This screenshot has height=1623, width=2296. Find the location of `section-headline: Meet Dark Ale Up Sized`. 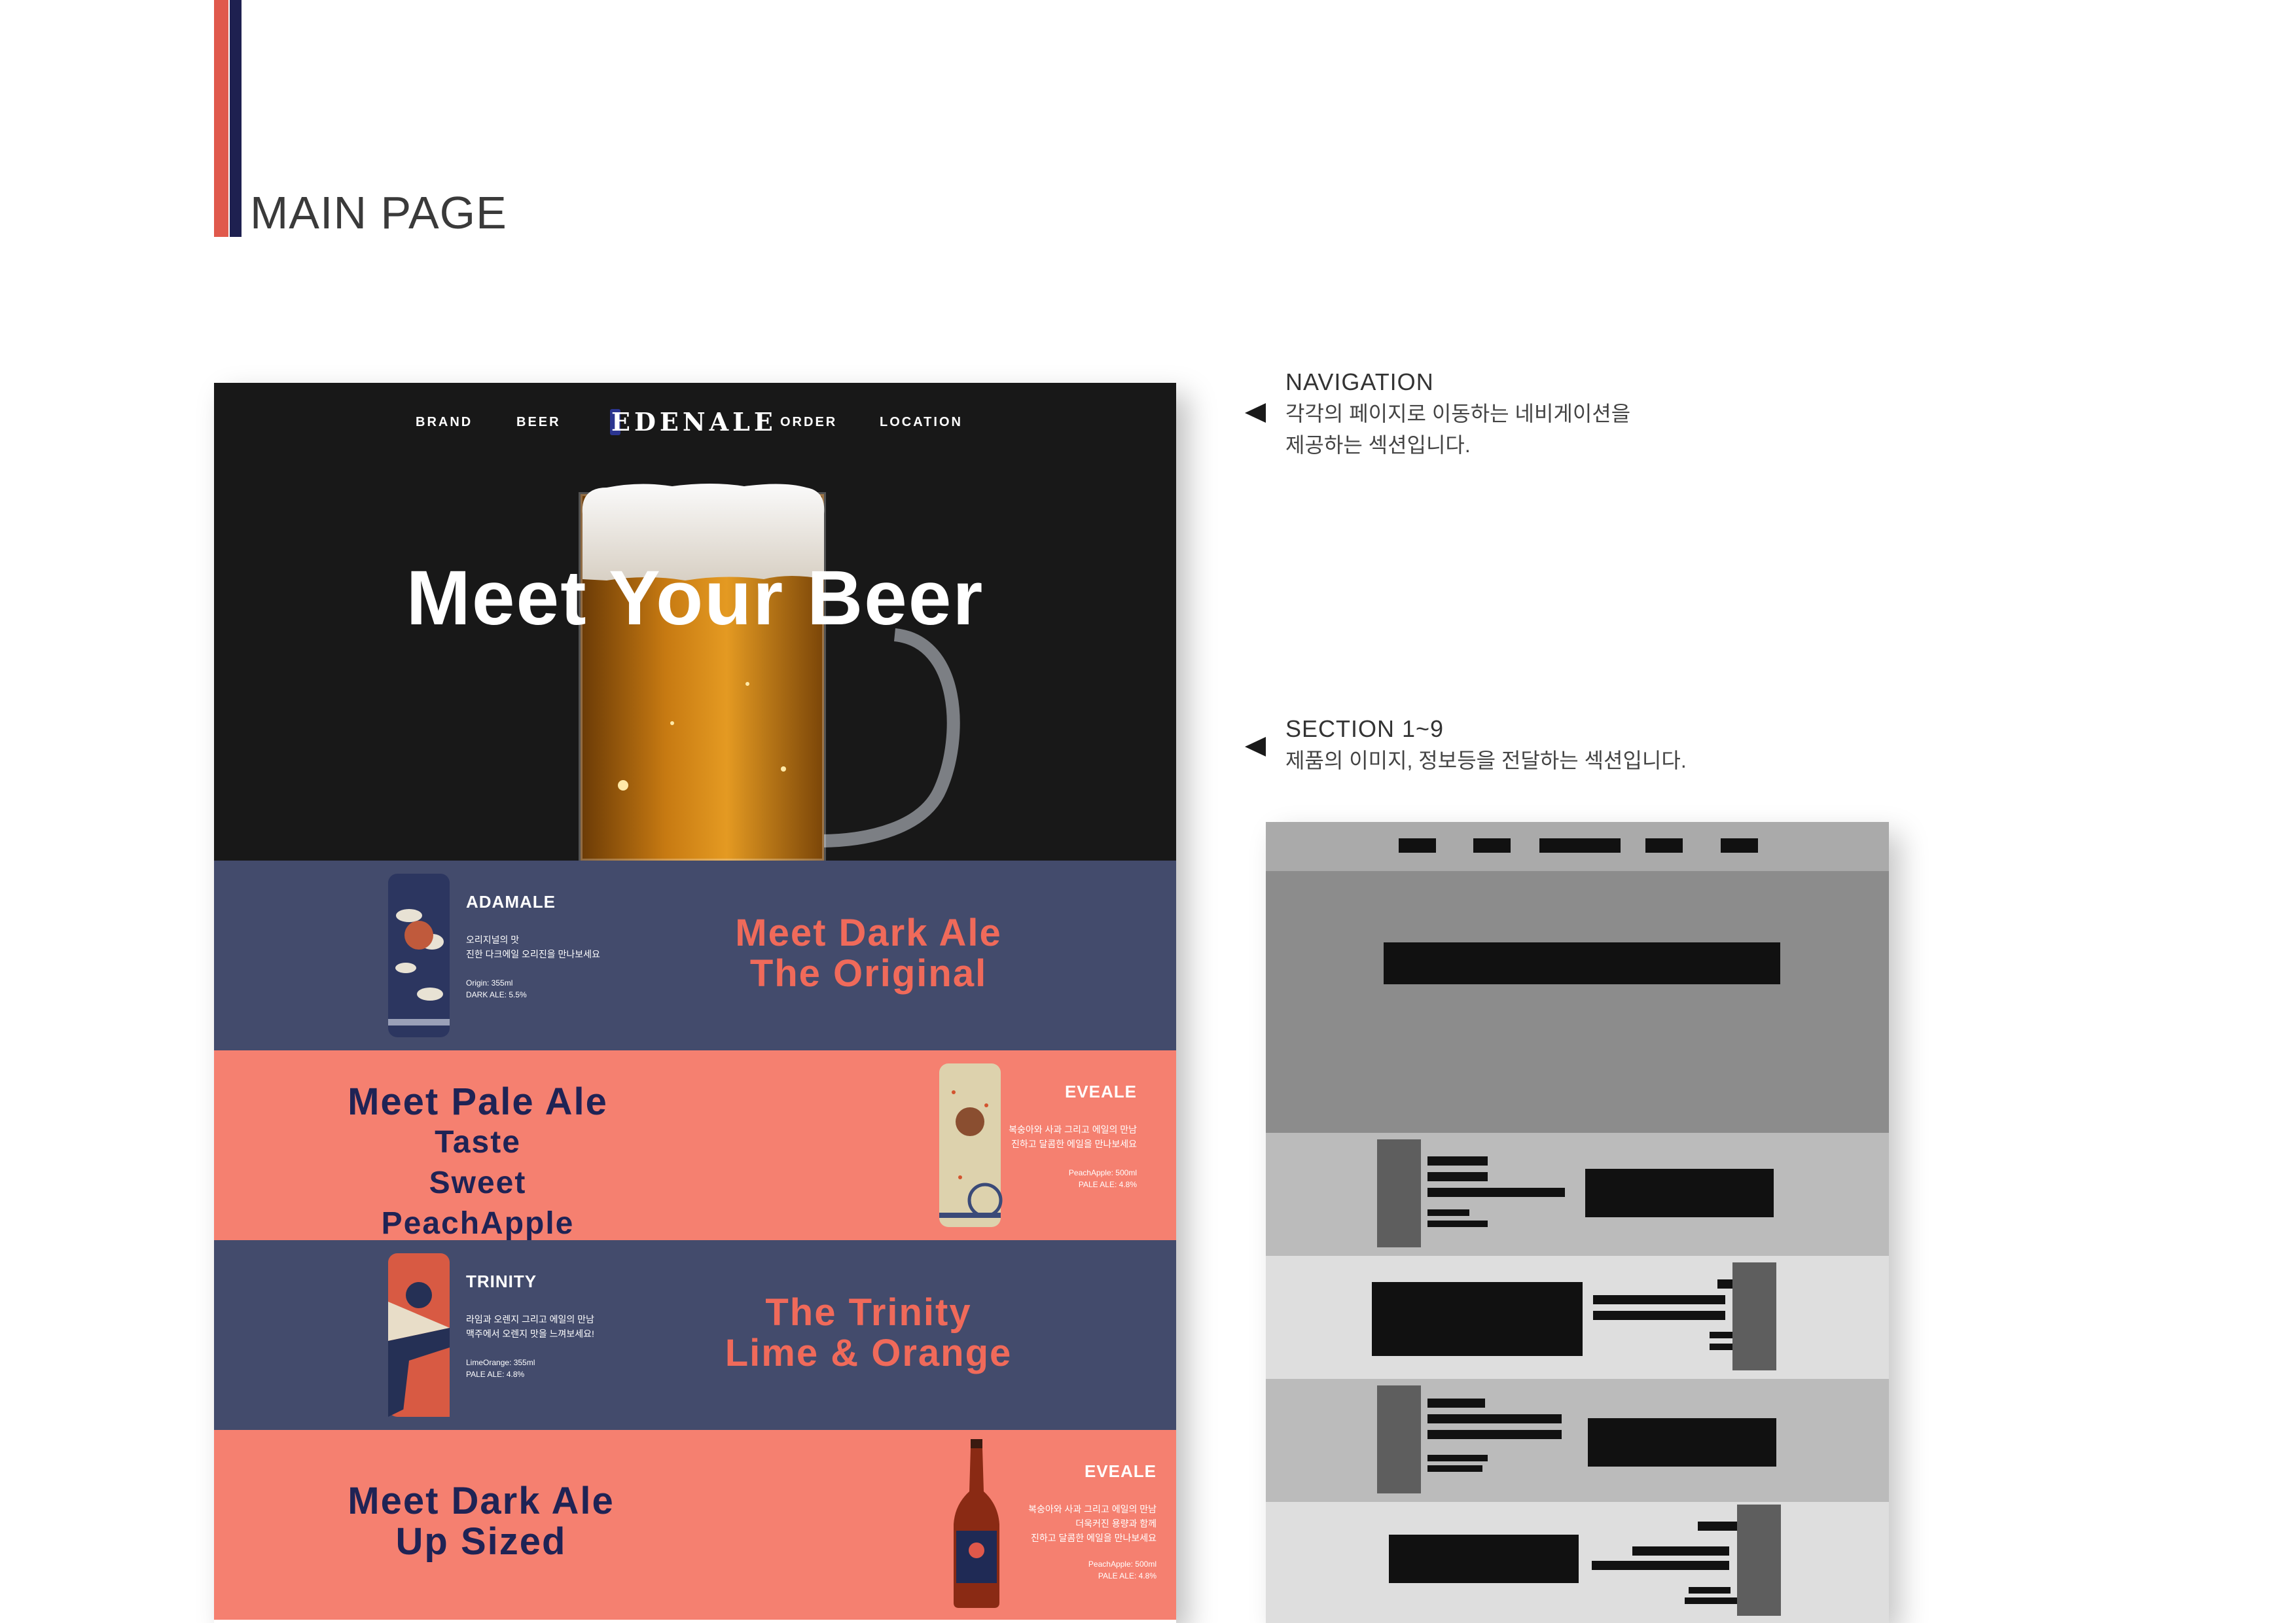

section-headline: Meet Dark Ale Up Sized is located at coordinates (481, 1522).